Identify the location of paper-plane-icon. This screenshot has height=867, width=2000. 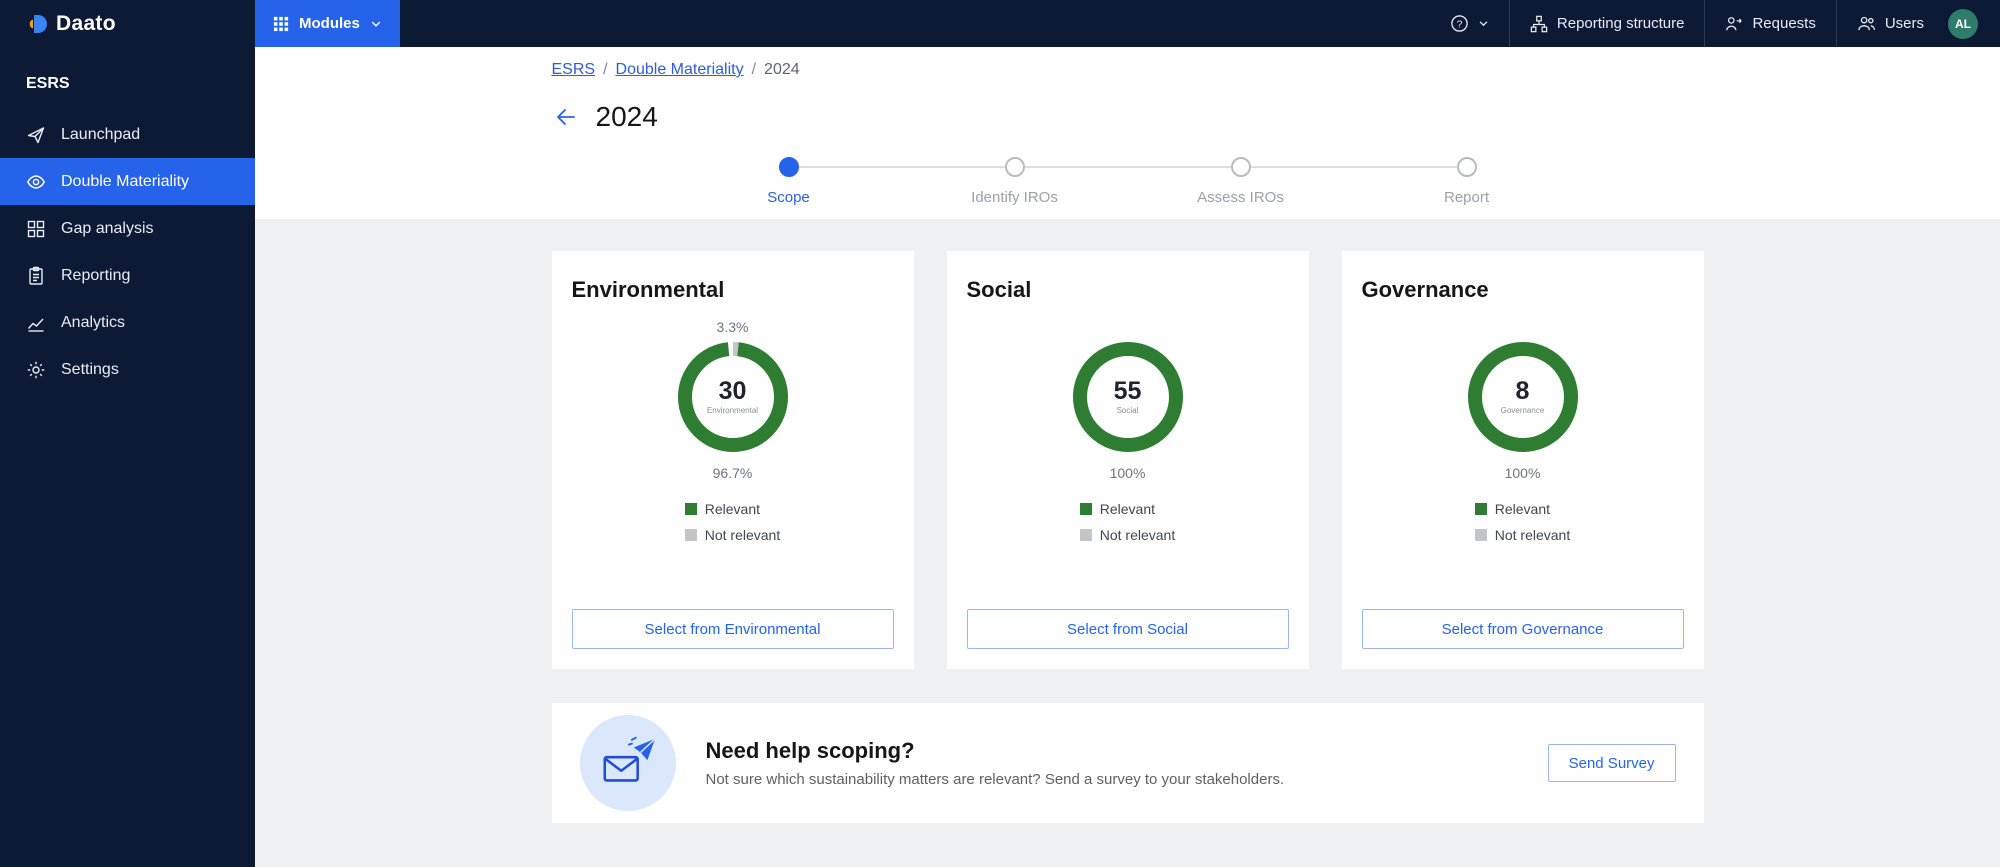
(36, 135).